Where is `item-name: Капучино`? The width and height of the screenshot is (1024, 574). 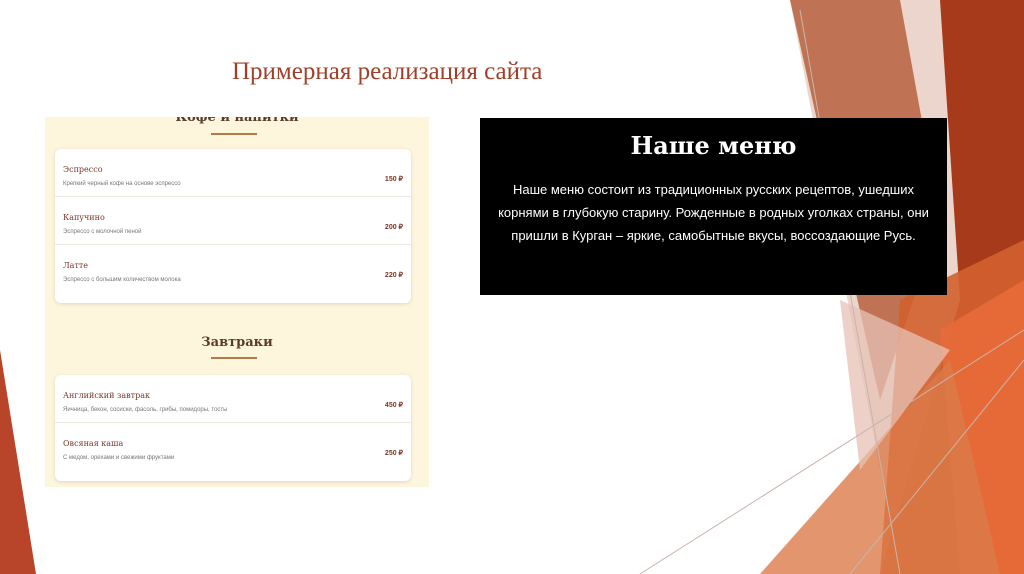 item-name: Капучино is located at coordinates (84, 217).